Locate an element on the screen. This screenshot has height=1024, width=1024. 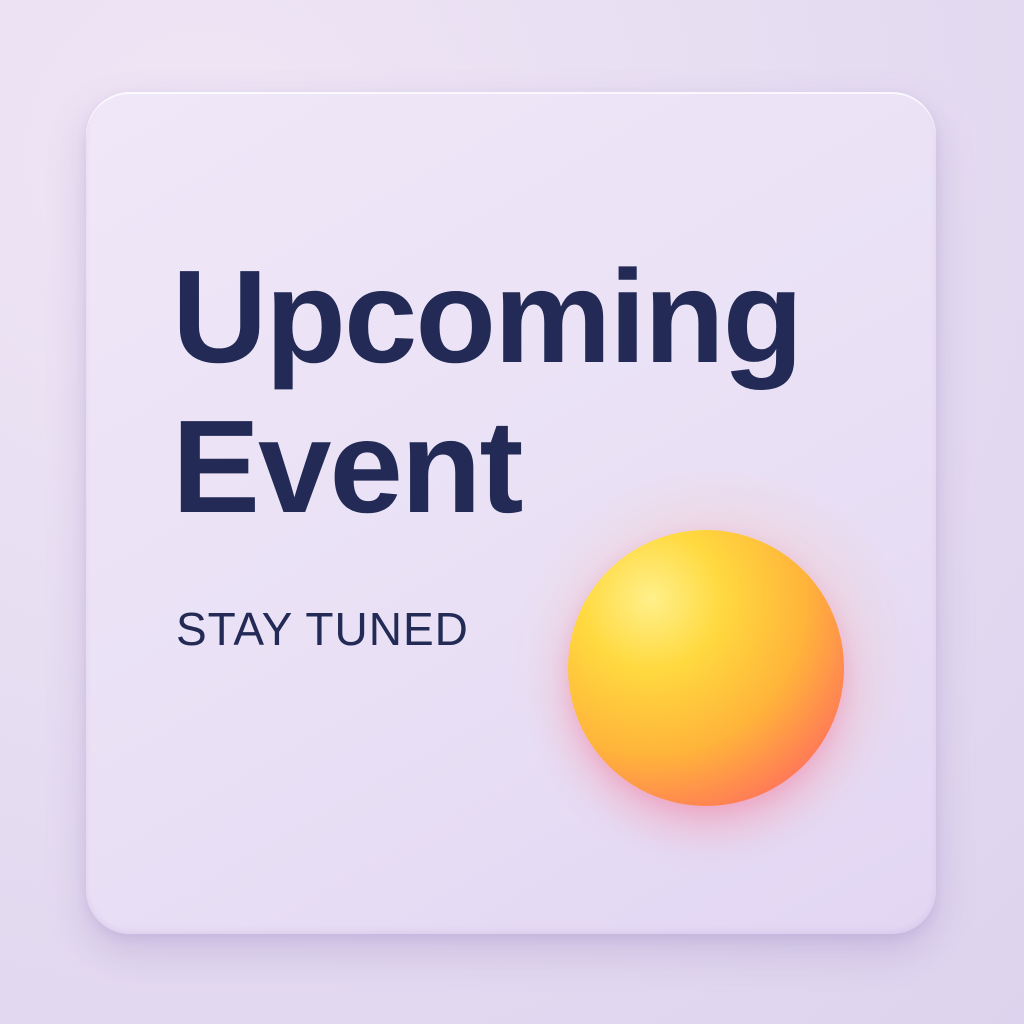
gradient-orb-icon is located at coordinates (706, 668).